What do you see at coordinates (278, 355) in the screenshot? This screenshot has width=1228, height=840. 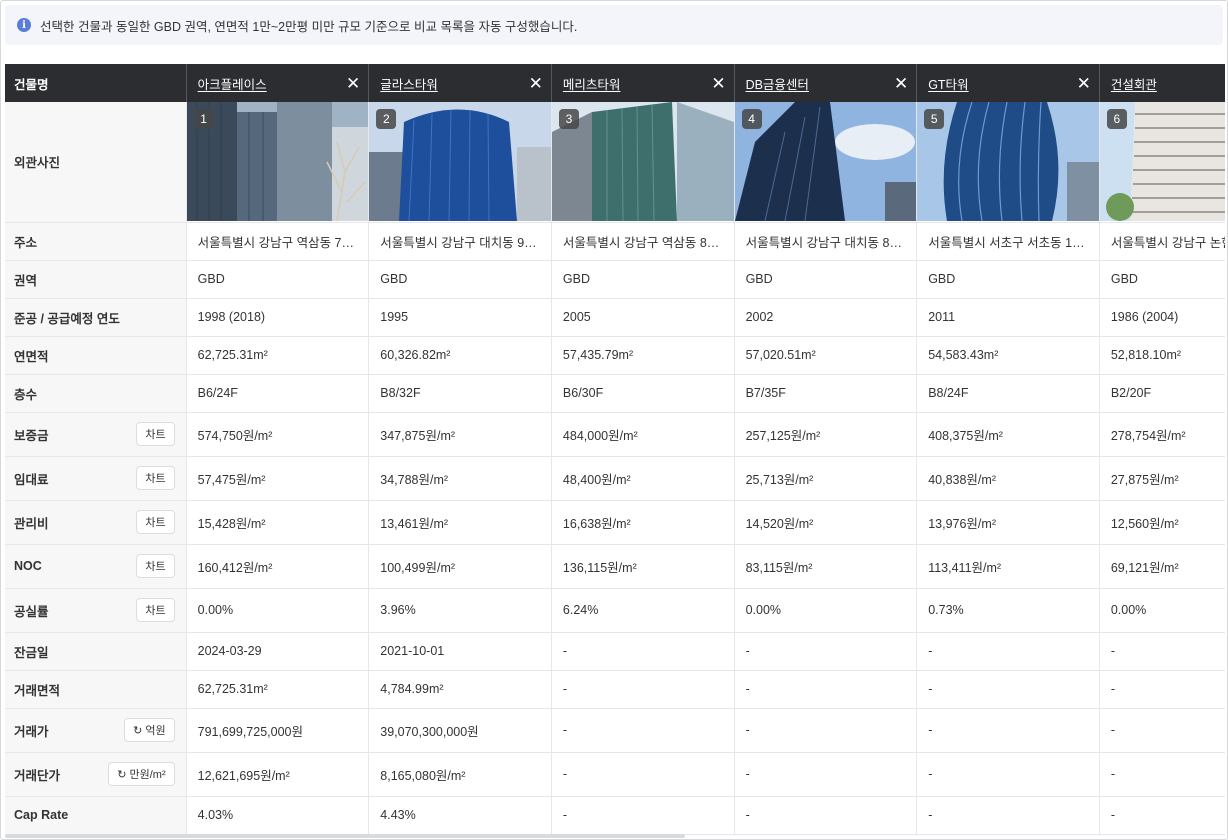 I see `gfa-cell: 62,725.31m²` at bounding box center [278, 355].